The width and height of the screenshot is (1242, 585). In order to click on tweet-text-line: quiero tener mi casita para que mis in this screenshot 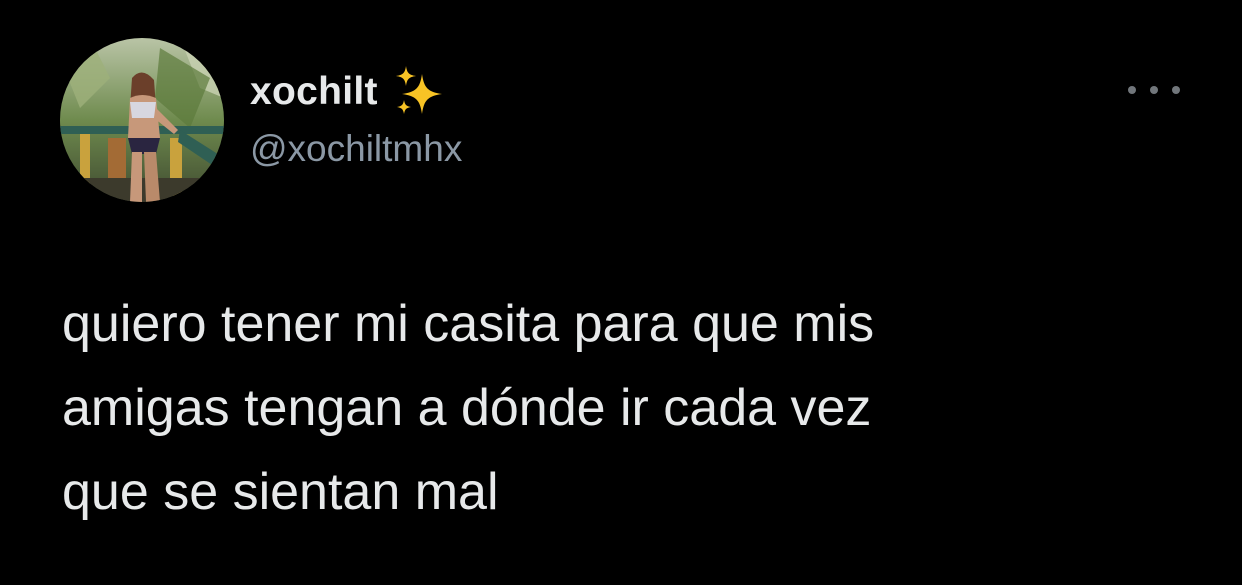, I will do `click(468, 324)`.